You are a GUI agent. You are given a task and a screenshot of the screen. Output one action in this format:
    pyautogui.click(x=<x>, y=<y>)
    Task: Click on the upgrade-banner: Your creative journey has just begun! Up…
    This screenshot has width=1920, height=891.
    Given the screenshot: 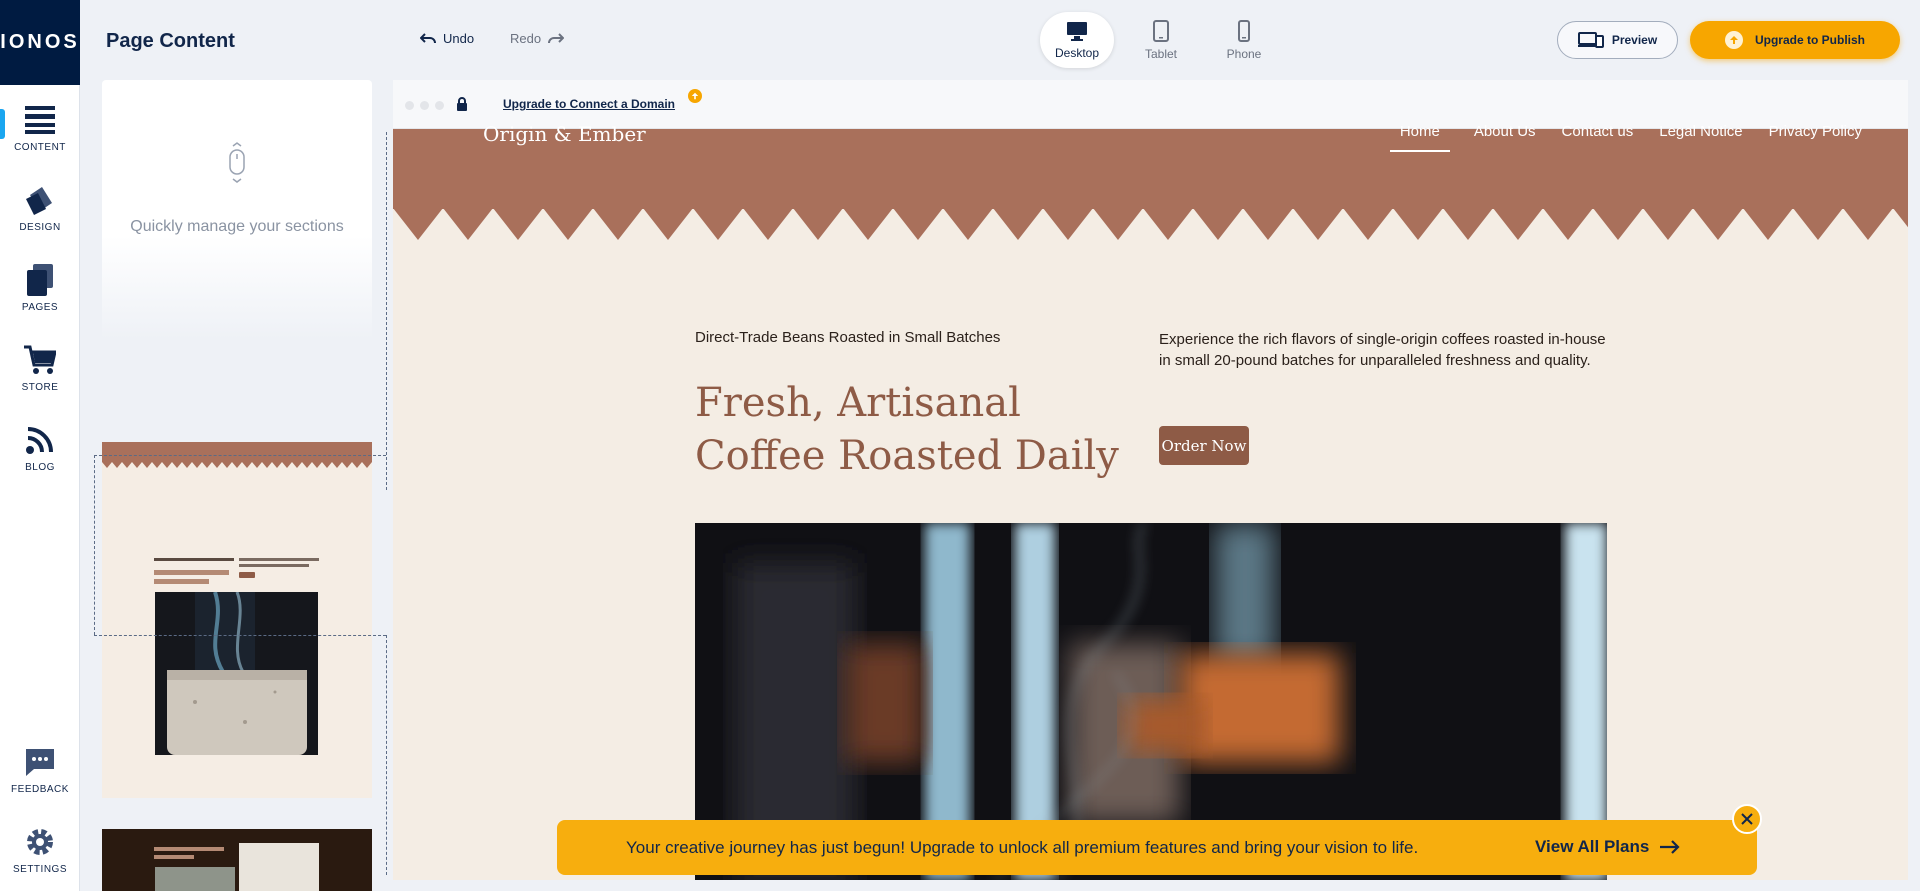 What is the action you would take?
    pyautogui.click(x=1157, y=847)
    